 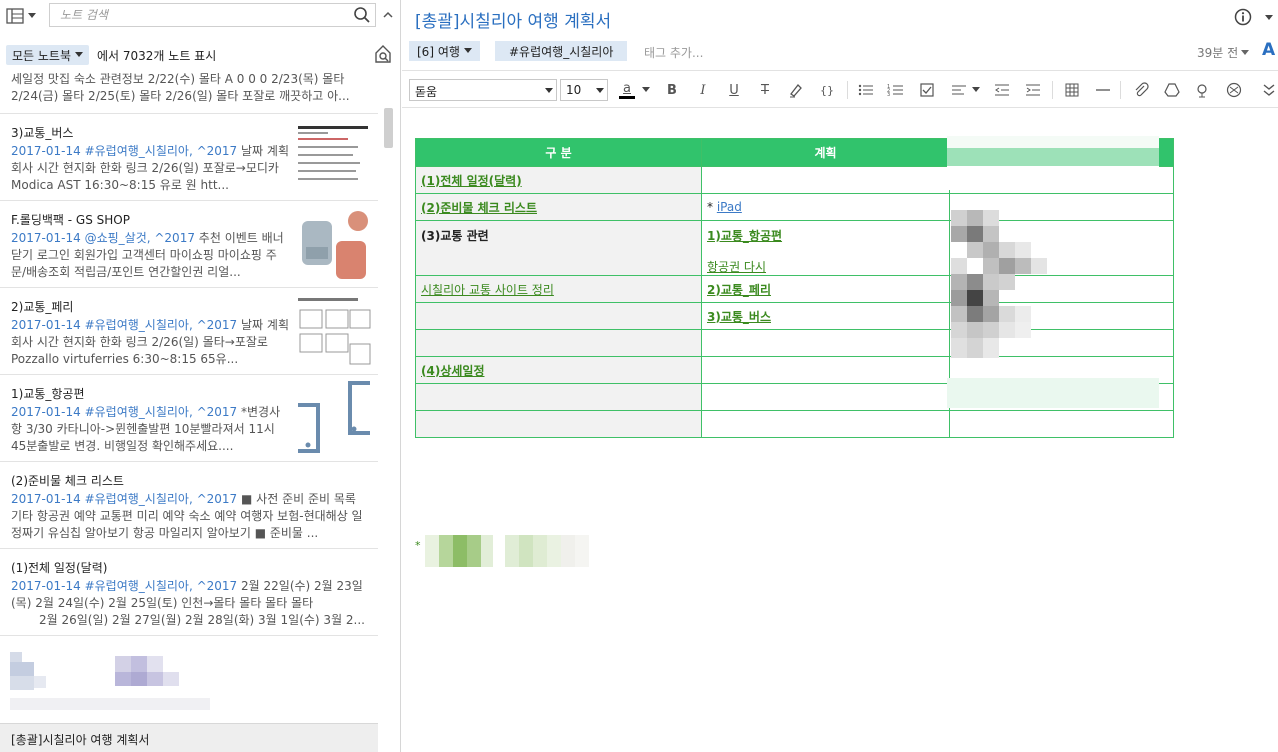 I want to click on table-row: (3)교통 관련 1)교통_항공편항공권 다시, so click(x=794, y=248).